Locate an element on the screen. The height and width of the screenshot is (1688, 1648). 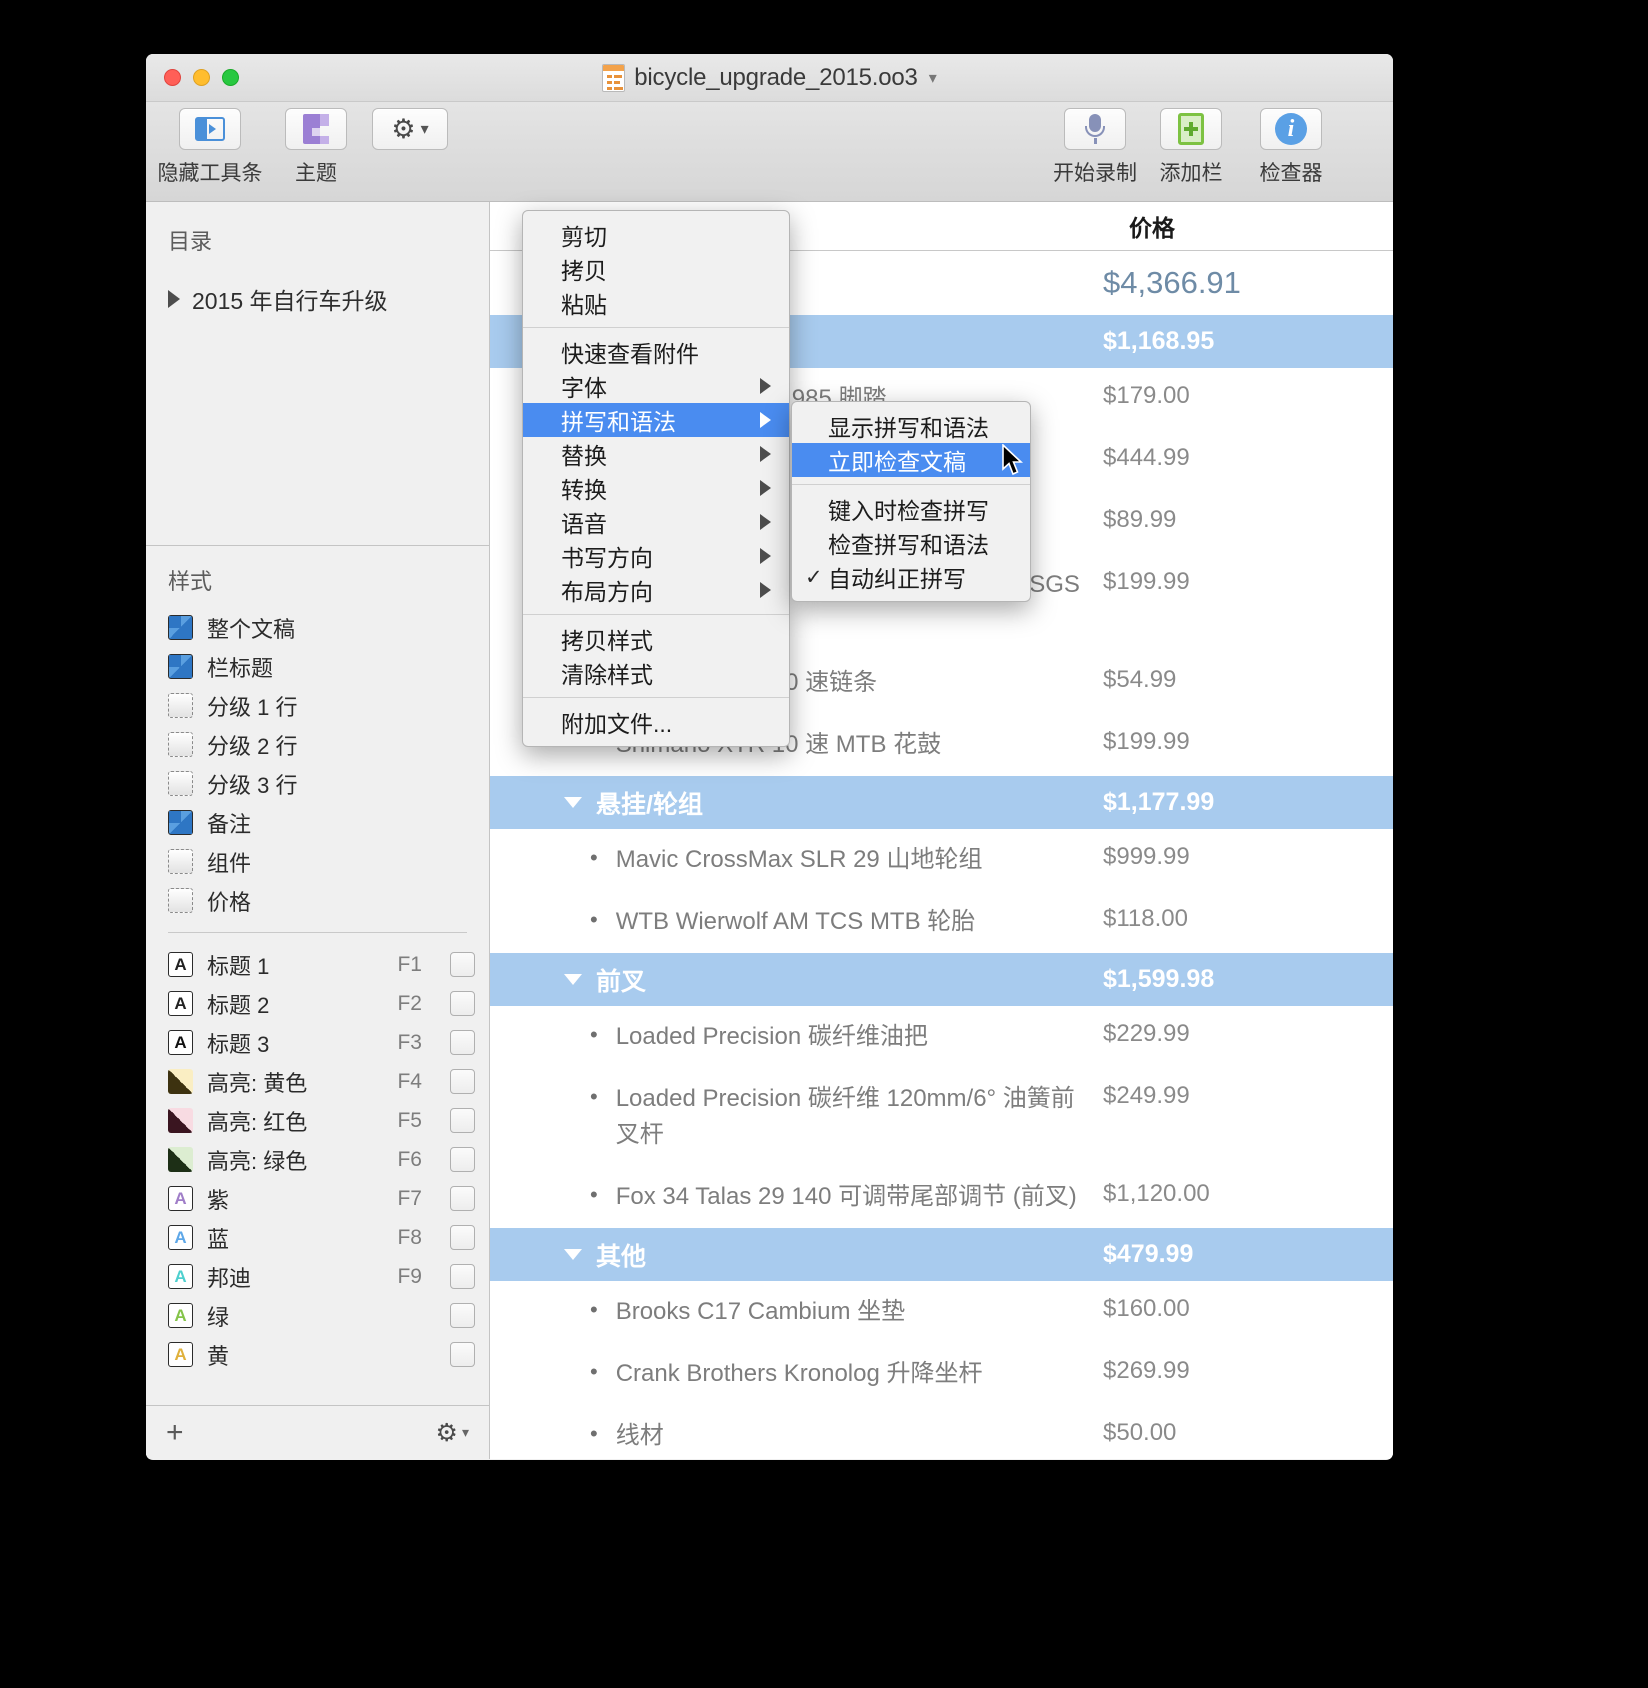
add-style-button: + is located at coordinates (175, 1432).